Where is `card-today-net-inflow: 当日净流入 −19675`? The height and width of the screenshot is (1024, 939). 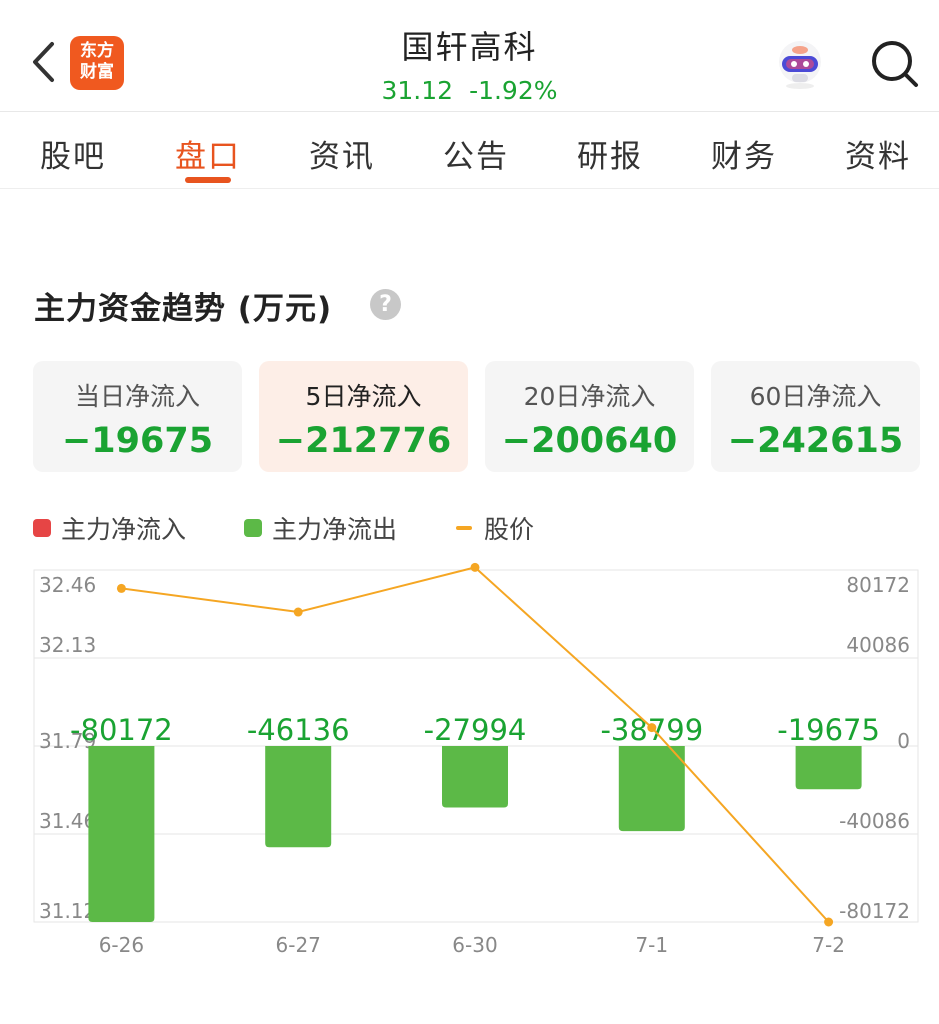 card-today-net-inflow: 当日净流入 −19675 is located at coordinates (137, 416).